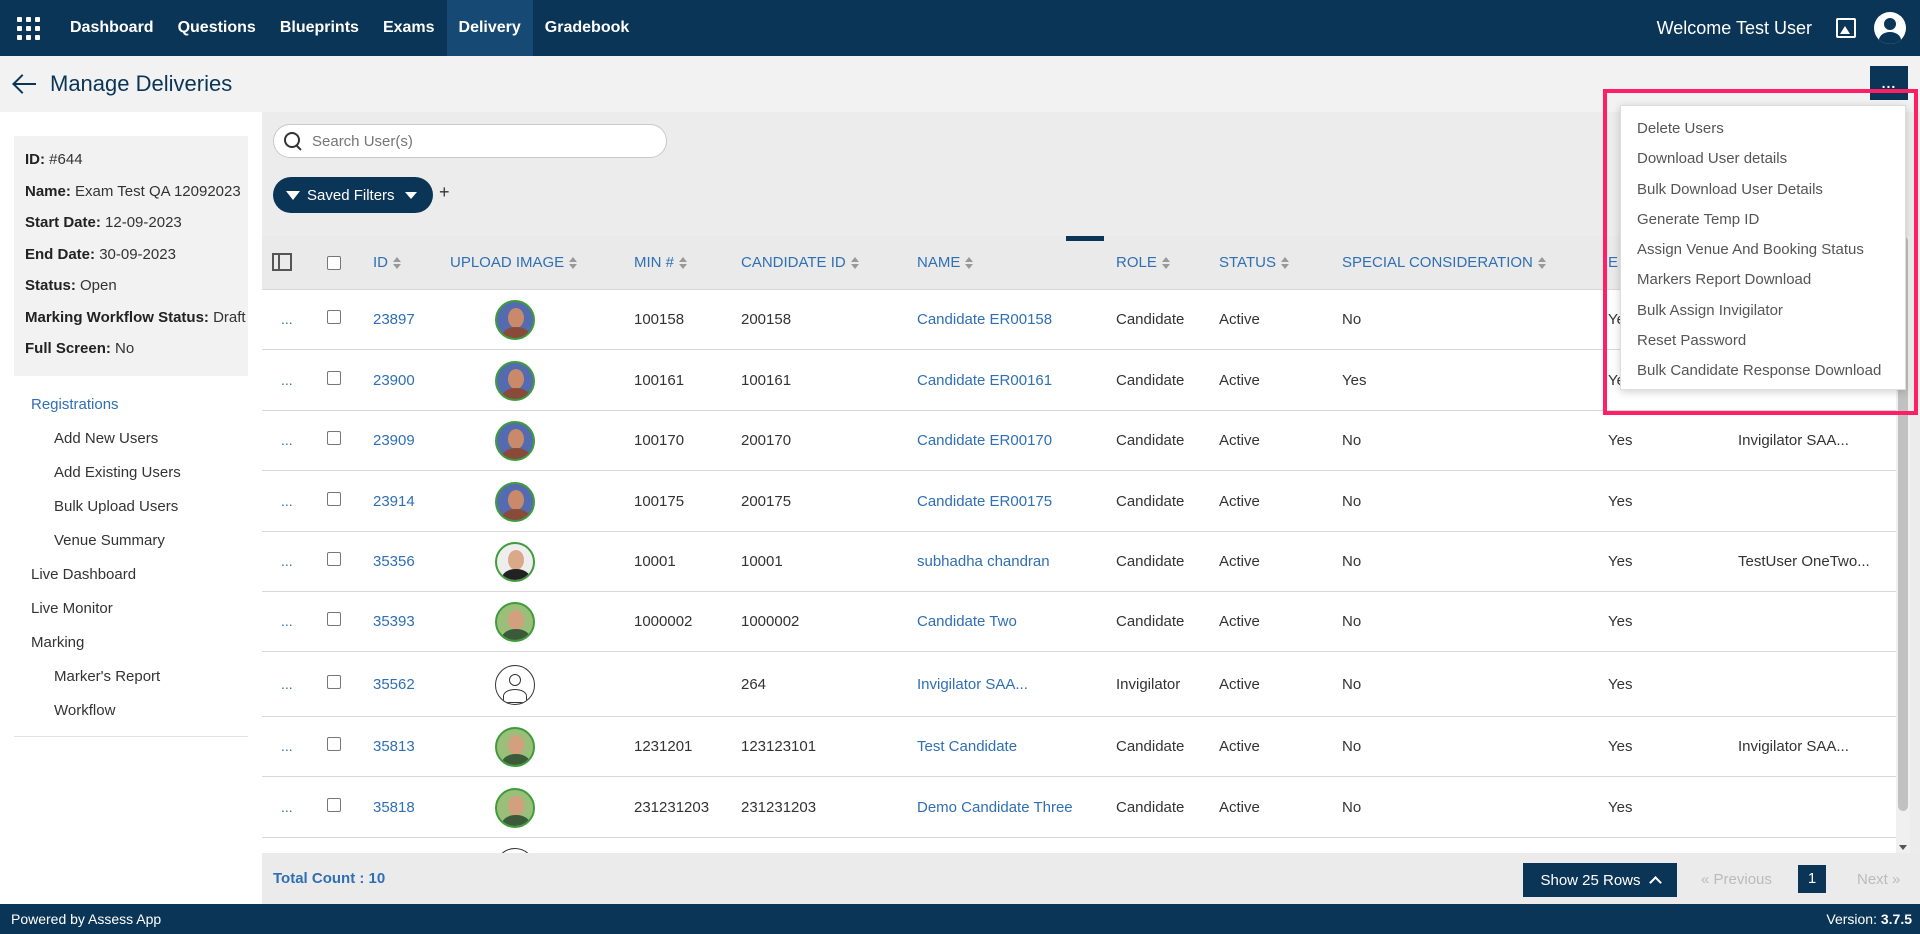 The image size is (1920, 934). What do you see at coordinates (967, 746) in the screenshot?
I see `cell-name: Test Candidate` at bounding box center [967, 746].